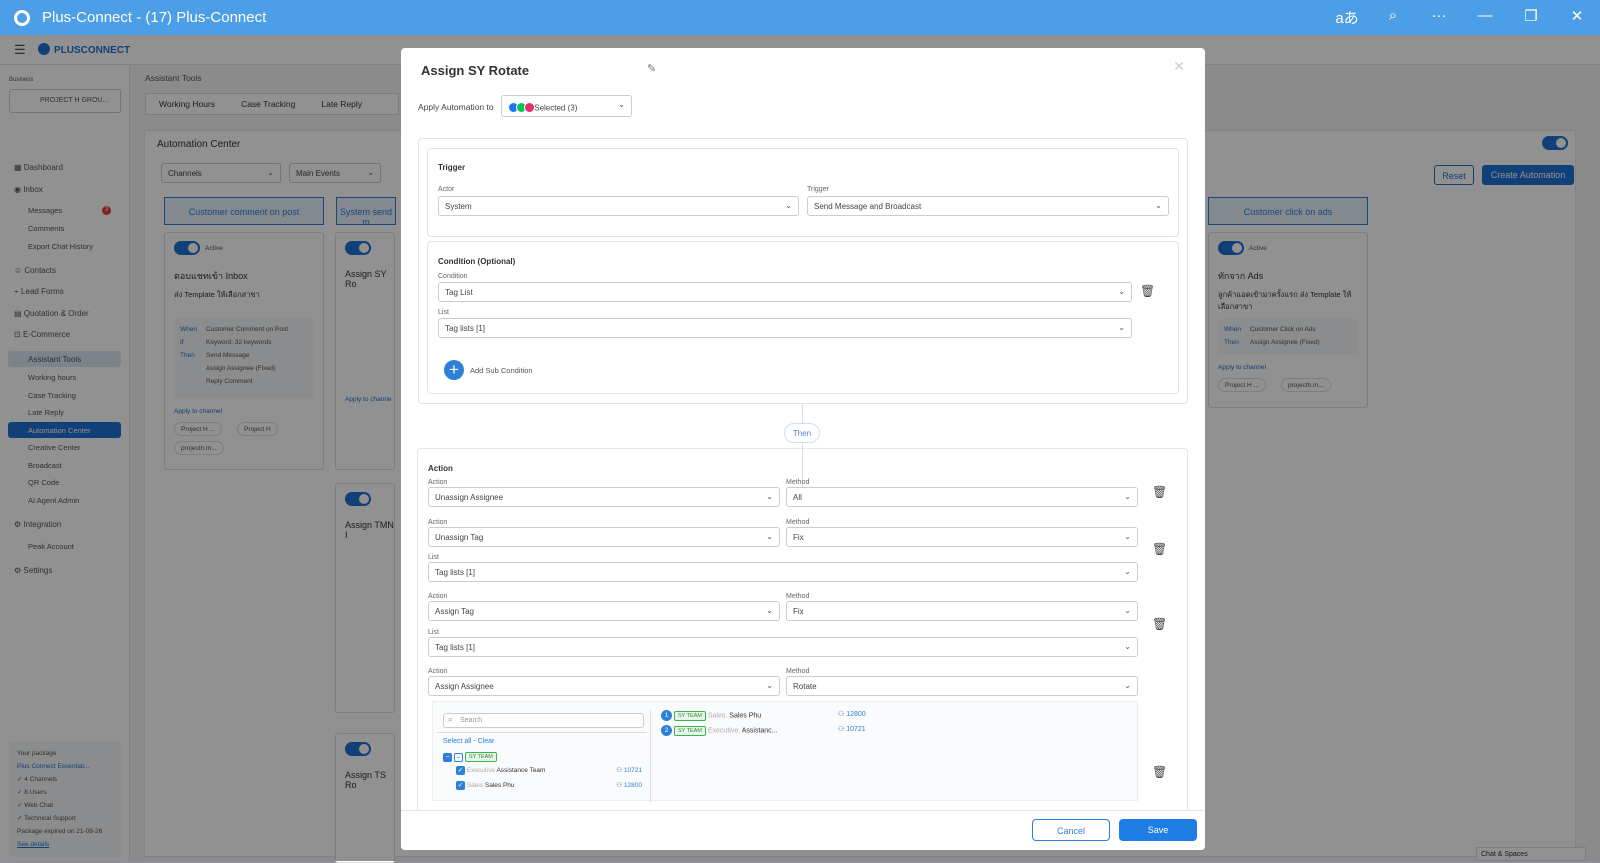 This screenshot has width=1600, height=863. Describe the element at coordinates (1179, 66) in the screenshot. I see `close-icon: ✕` at that location.